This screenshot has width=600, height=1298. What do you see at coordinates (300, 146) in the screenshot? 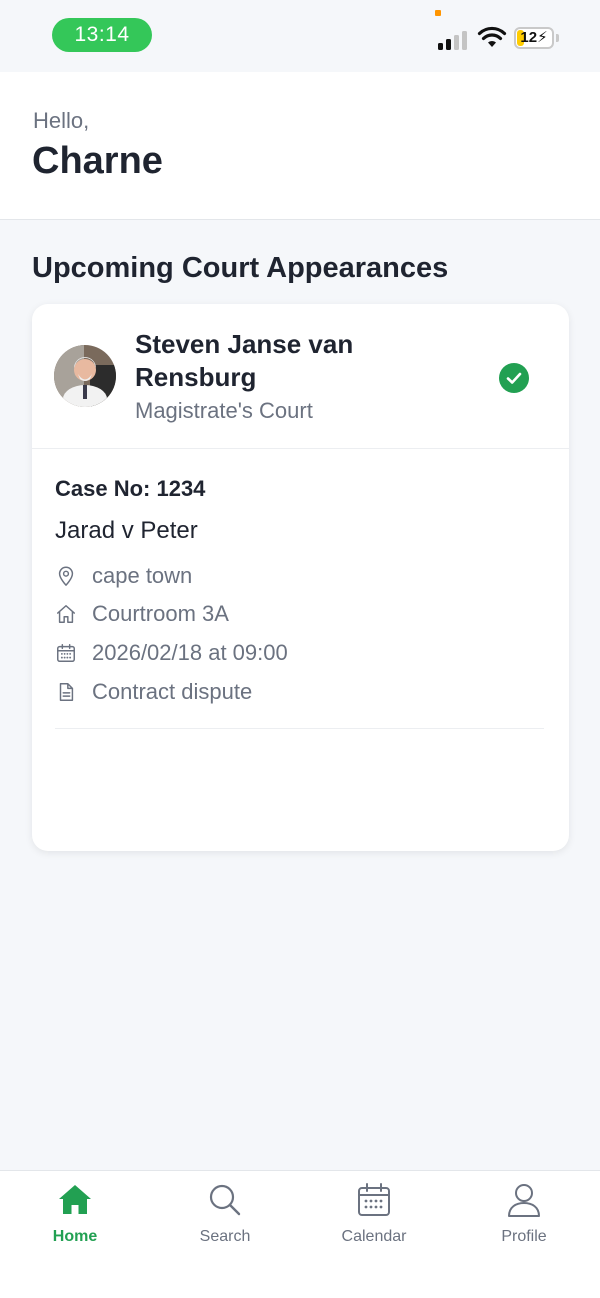
I see `greeting-header: Hello, Charne` at bounding box center [300, 146].